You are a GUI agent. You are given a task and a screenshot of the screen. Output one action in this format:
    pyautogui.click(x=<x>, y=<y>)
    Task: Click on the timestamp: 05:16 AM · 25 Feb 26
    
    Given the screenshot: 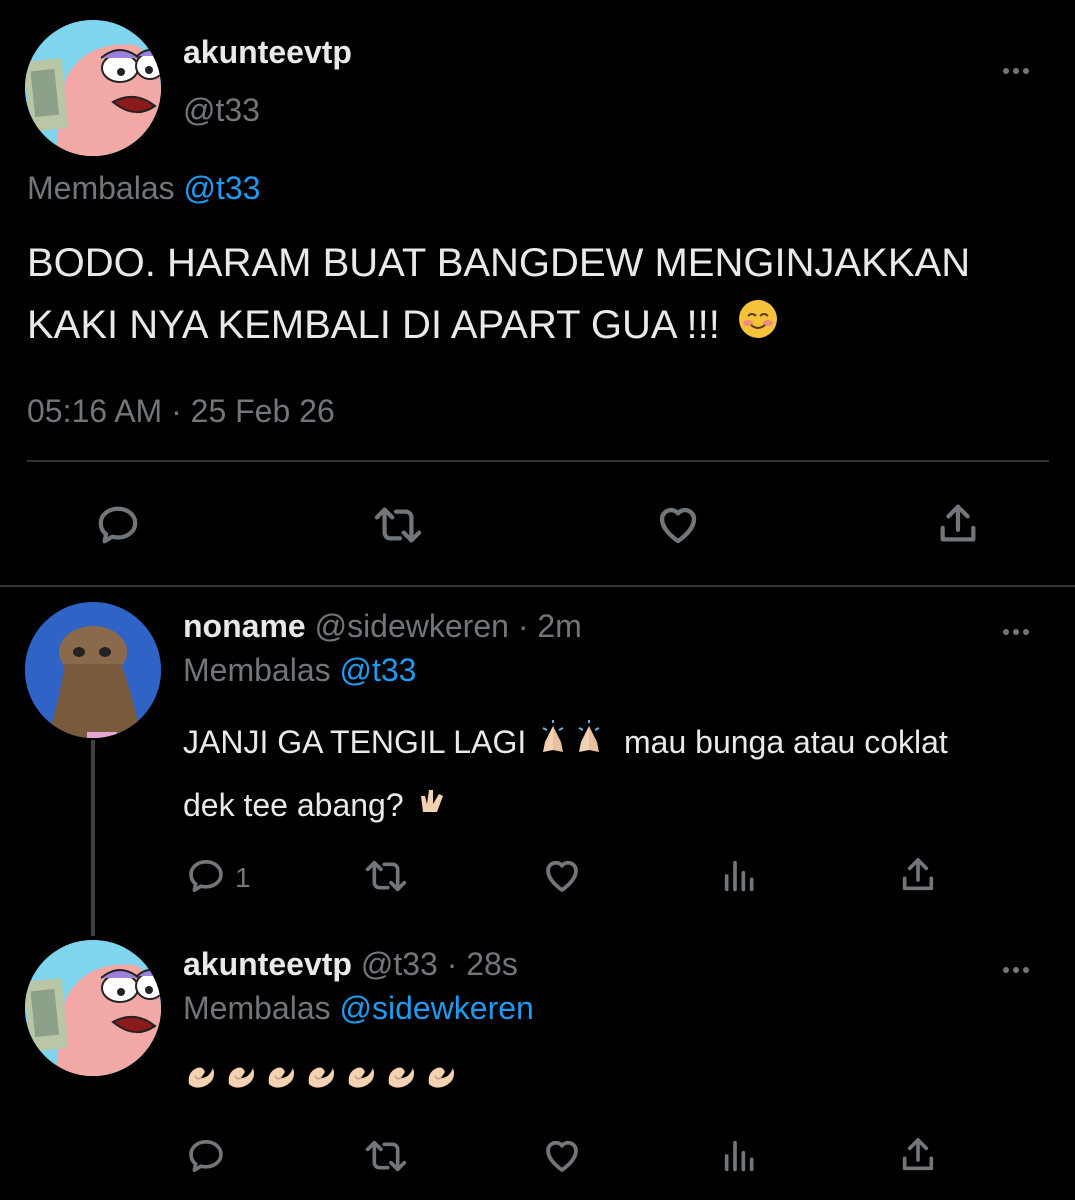 What is the action you would take?
    pyautogui.click(x=181, y=411)
    